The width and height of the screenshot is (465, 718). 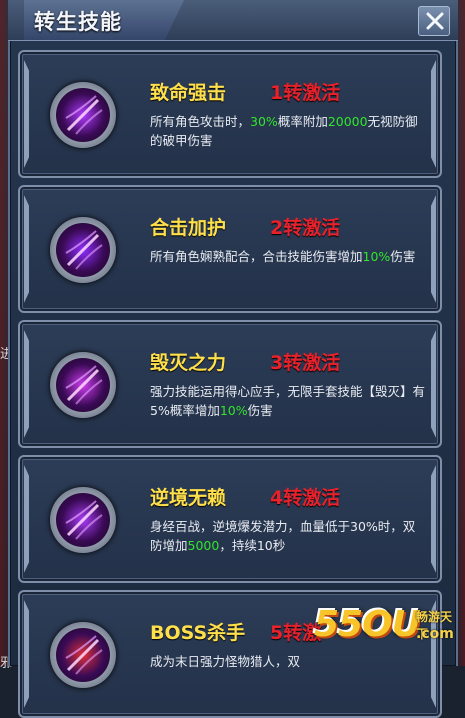 I want to click on activation-label: 3转激活, so click(x=305, y=363).